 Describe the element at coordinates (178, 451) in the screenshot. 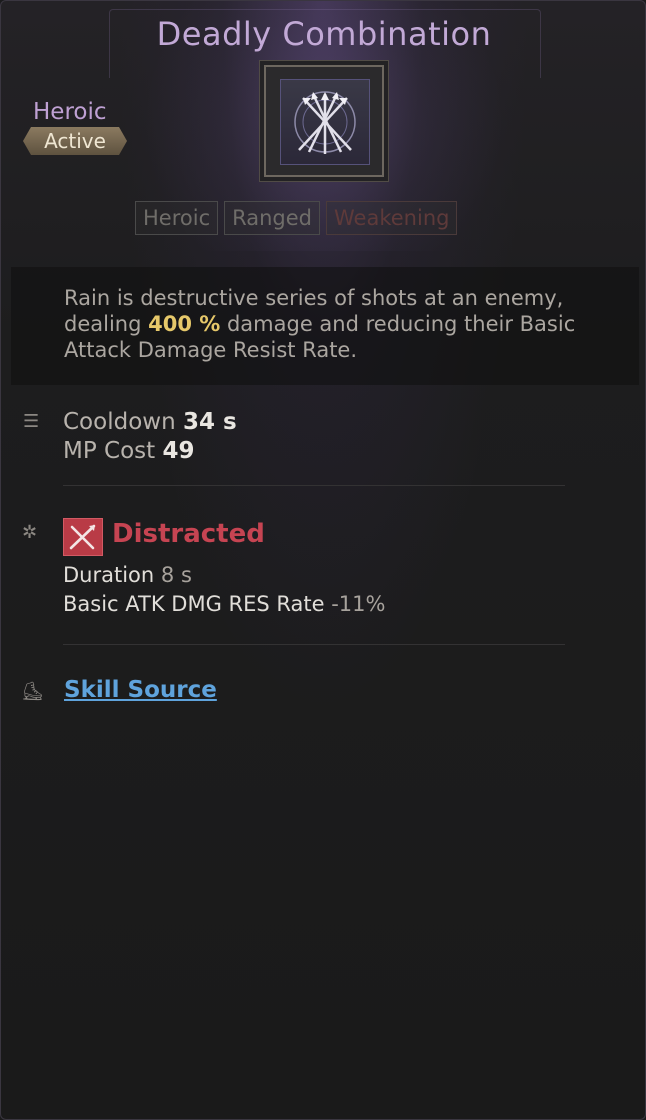

I see `mp-cost-value: 49` at that location.